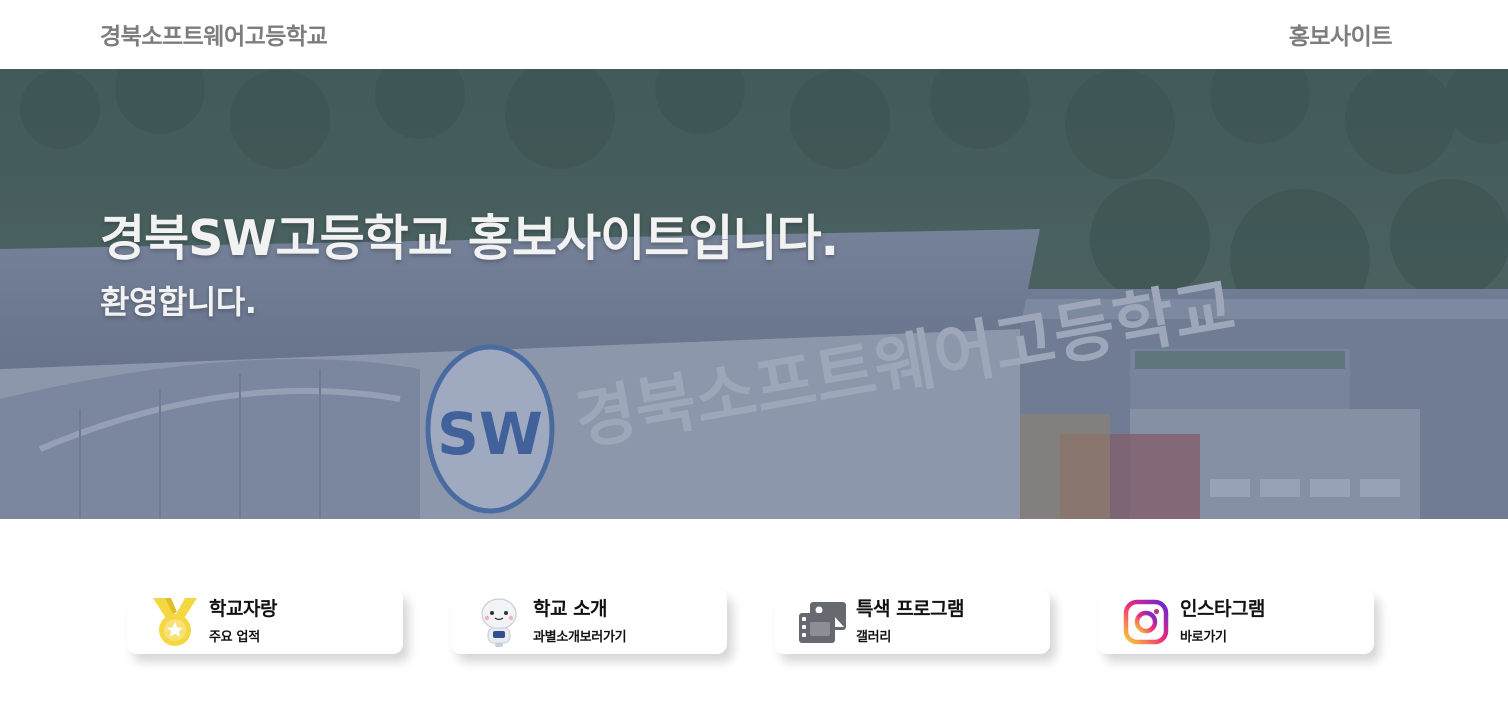  Describe the element at coordinates (178, 302) in the screenshot. I see `hero-subtitle: 환영합니다.` at that location.